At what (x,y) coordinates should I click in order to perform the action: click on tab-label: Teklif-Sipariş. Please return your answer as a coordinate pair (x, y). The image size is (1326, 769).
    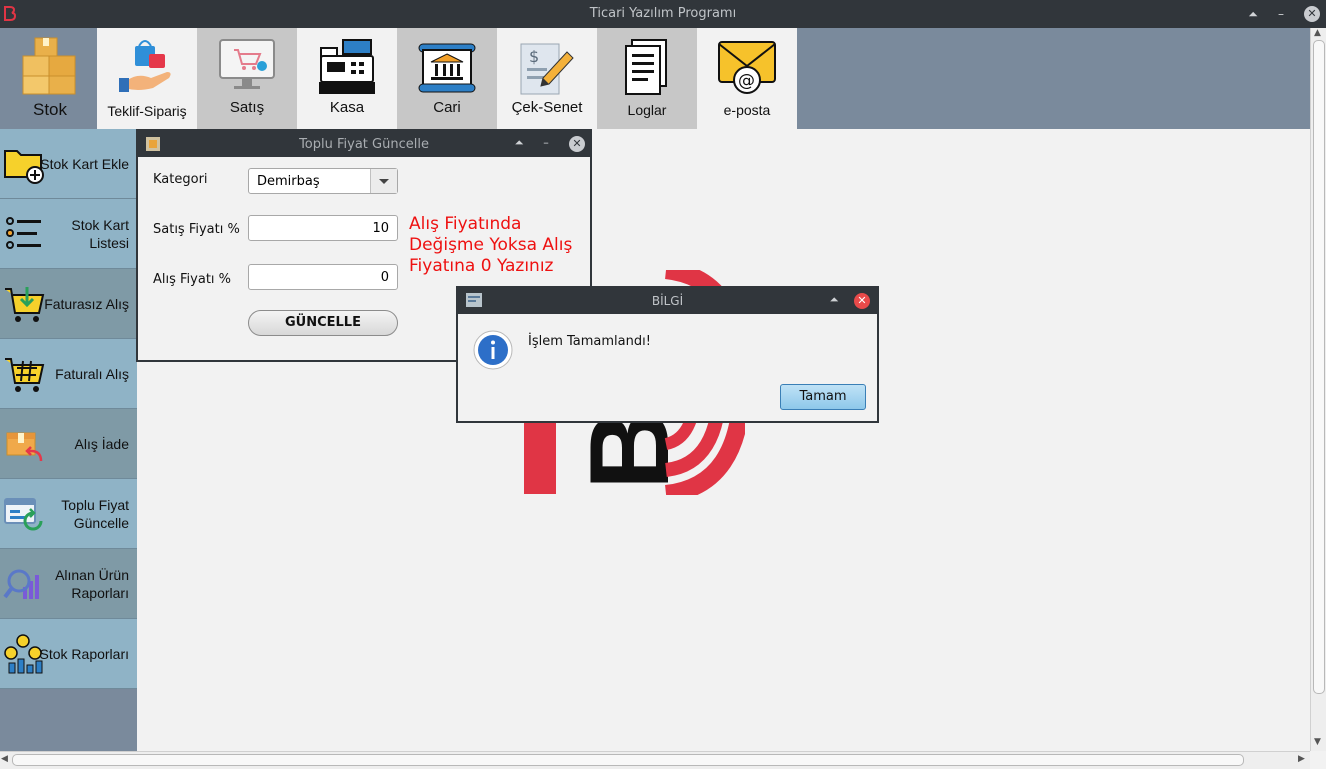
    Looking at the image, I should click on (147, 111).